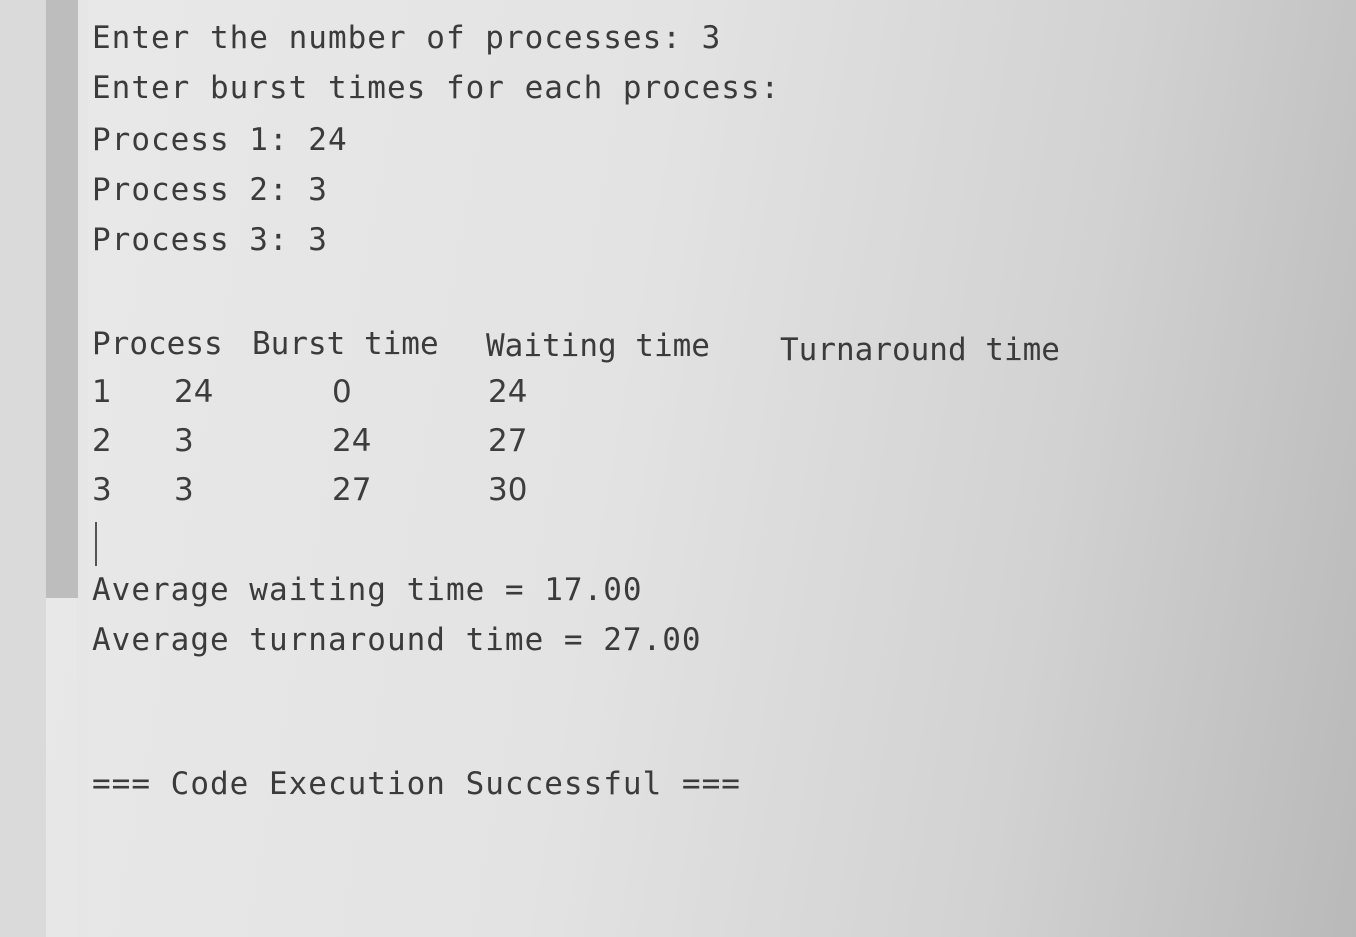 The image size is (1356, 937). What do you see at coordinates (102, 392) in the screenshot?
I see `cell-process: 1` at bounding box center [102, 392].